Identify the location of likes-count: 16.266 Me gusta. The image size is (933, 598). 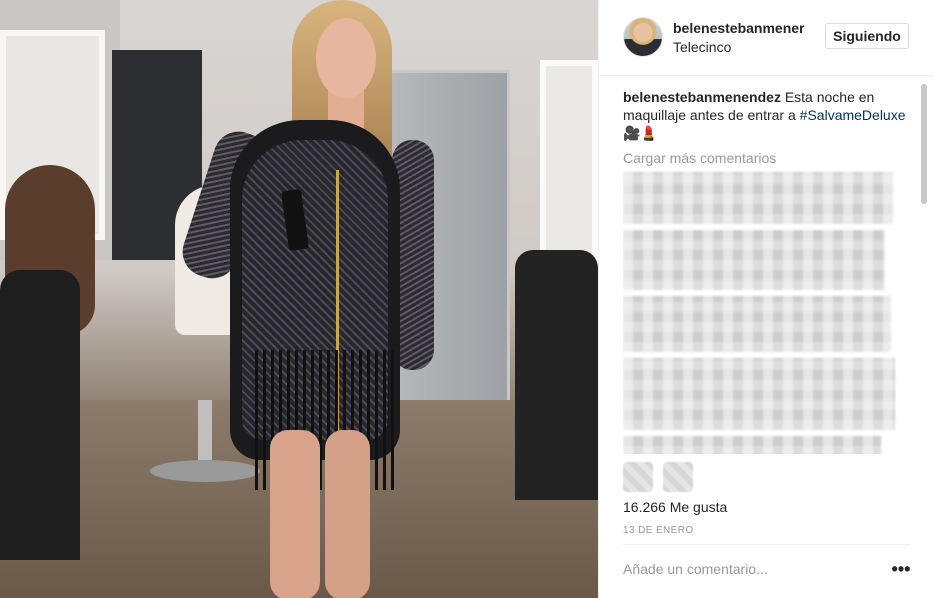
(675, 507).